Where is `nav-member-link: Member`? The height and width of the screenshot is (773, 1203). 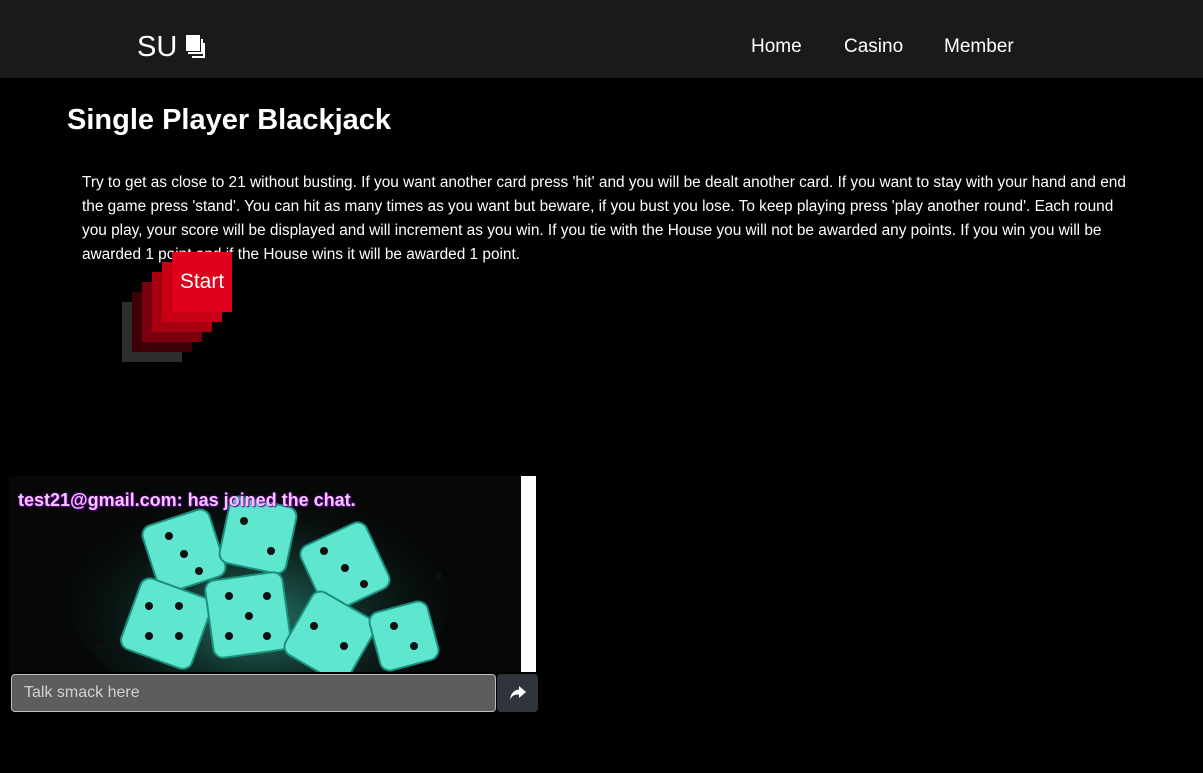 nav-member-link: Member is located at coordinates (979, 47).